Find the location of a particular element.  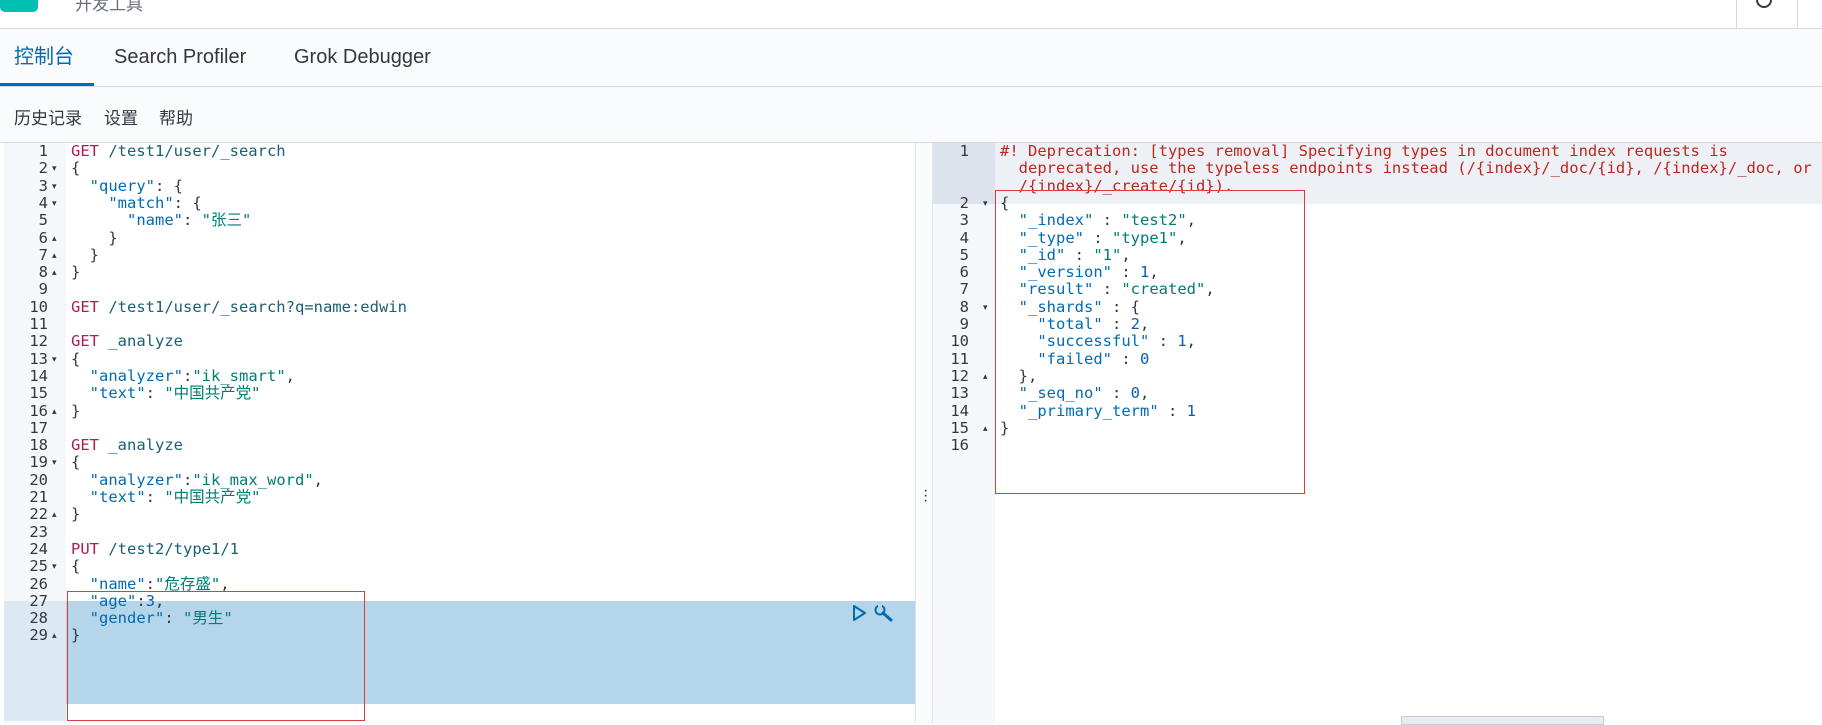

response-highlight-box is located at coordinates (1150, 342).